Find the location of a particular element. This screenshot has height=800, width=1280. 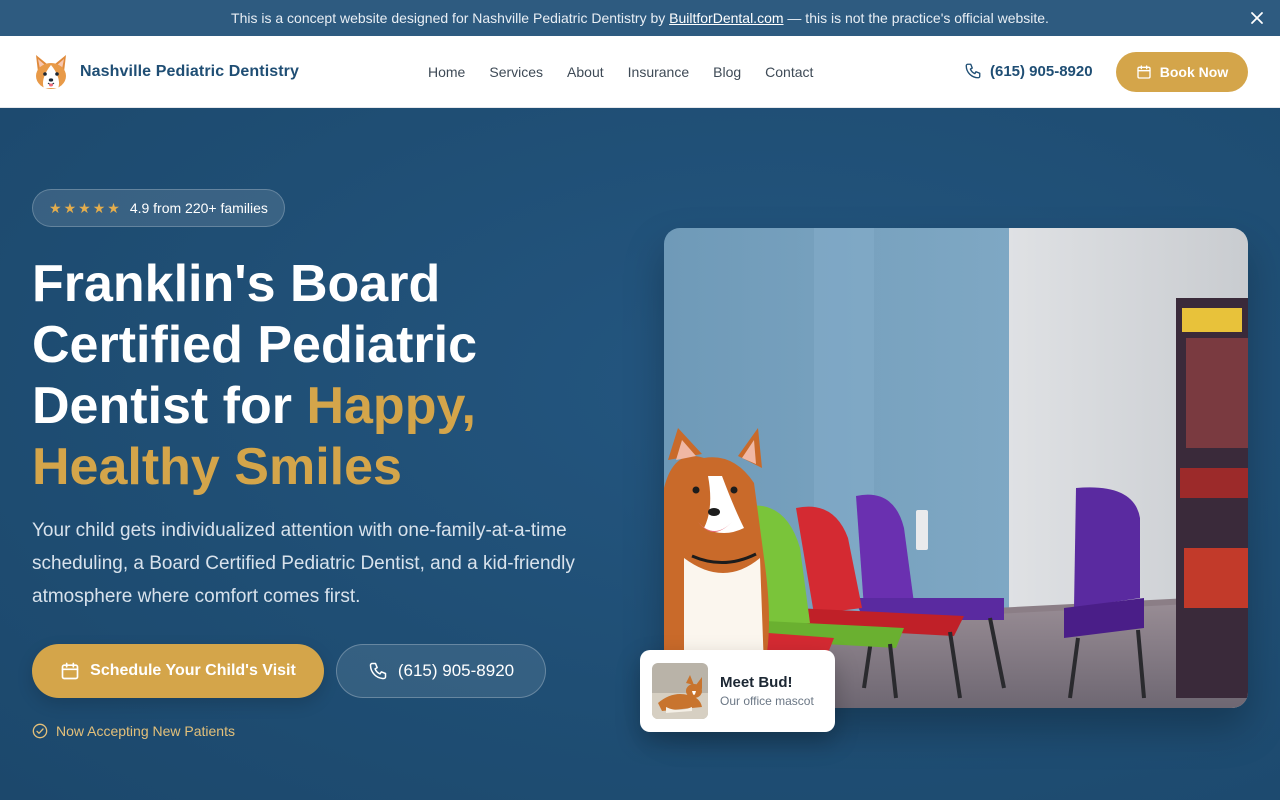

nav-home: Home is located at coordinates (446, 72).